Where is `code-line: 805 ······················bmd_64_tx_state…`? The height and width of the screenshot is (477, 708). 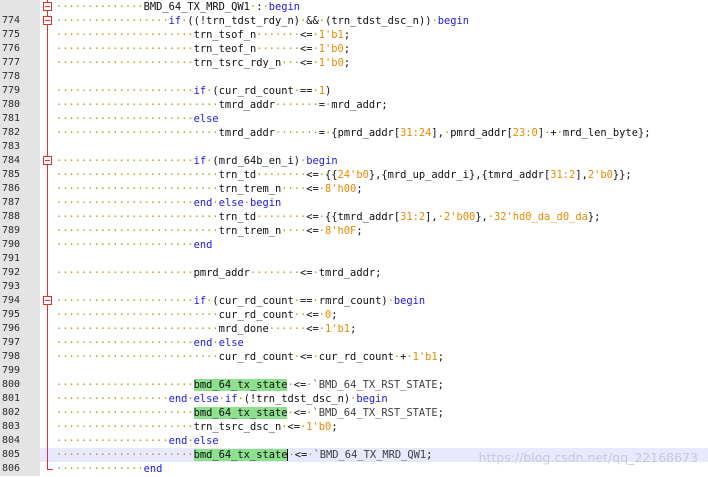 code-line: 805 ······················bmd_64_tx_state… is located at coordinates (354, 455).